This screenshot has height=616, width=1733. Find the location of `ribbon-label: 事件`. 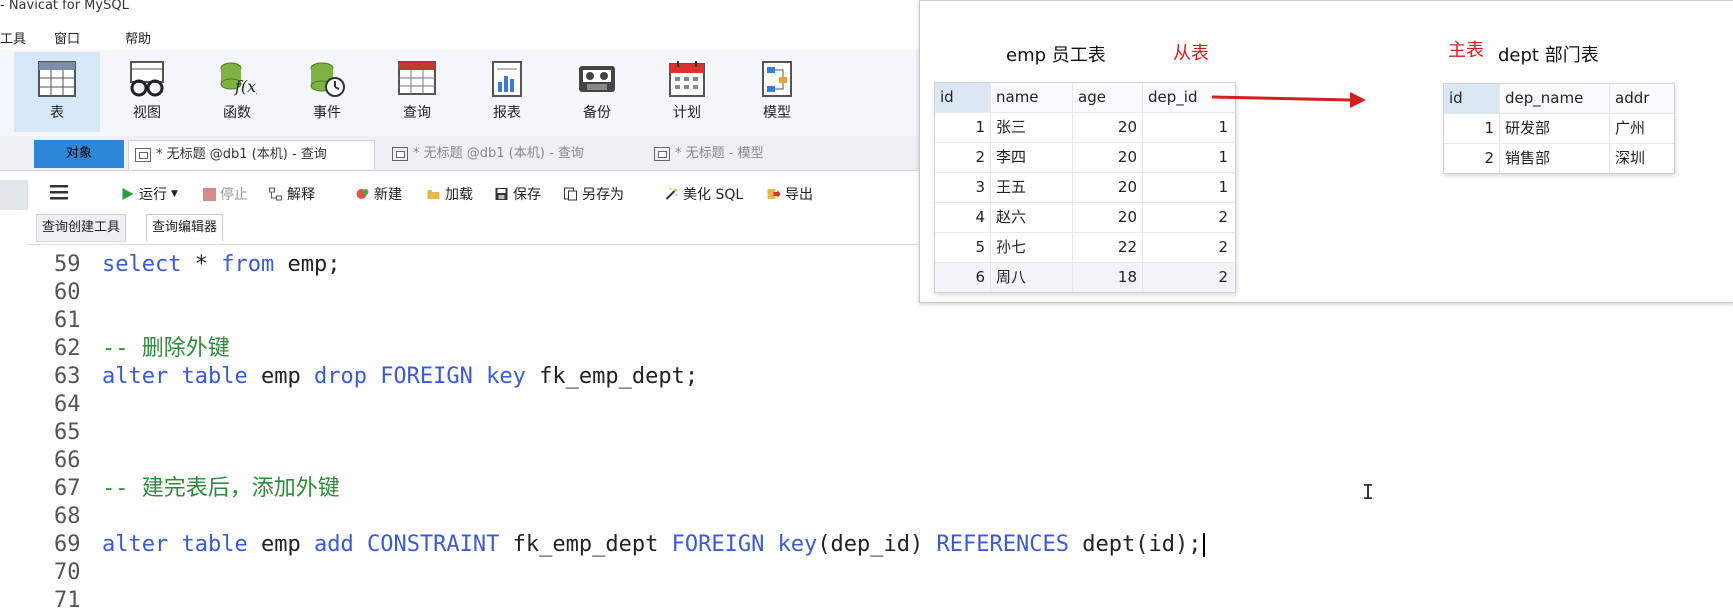

ribbon-label: 事件 is located at coordinates (327, 113).